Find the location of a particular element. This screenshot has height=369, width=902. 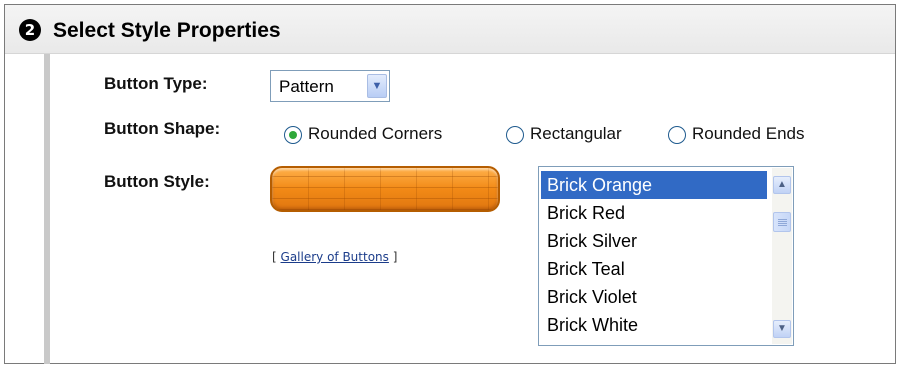

section-divider is located at coordinates (47, 209).